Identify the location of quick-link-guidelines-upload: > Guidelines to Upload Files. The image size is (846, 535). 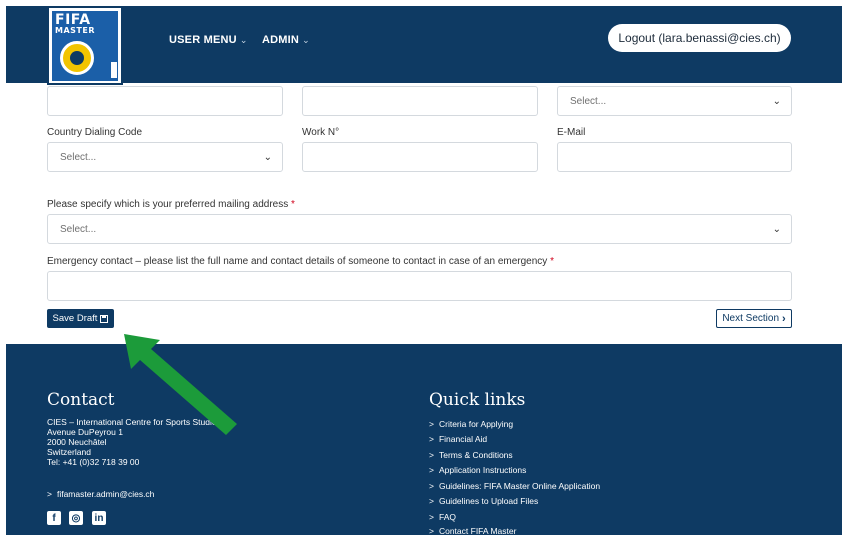
(483, 501).